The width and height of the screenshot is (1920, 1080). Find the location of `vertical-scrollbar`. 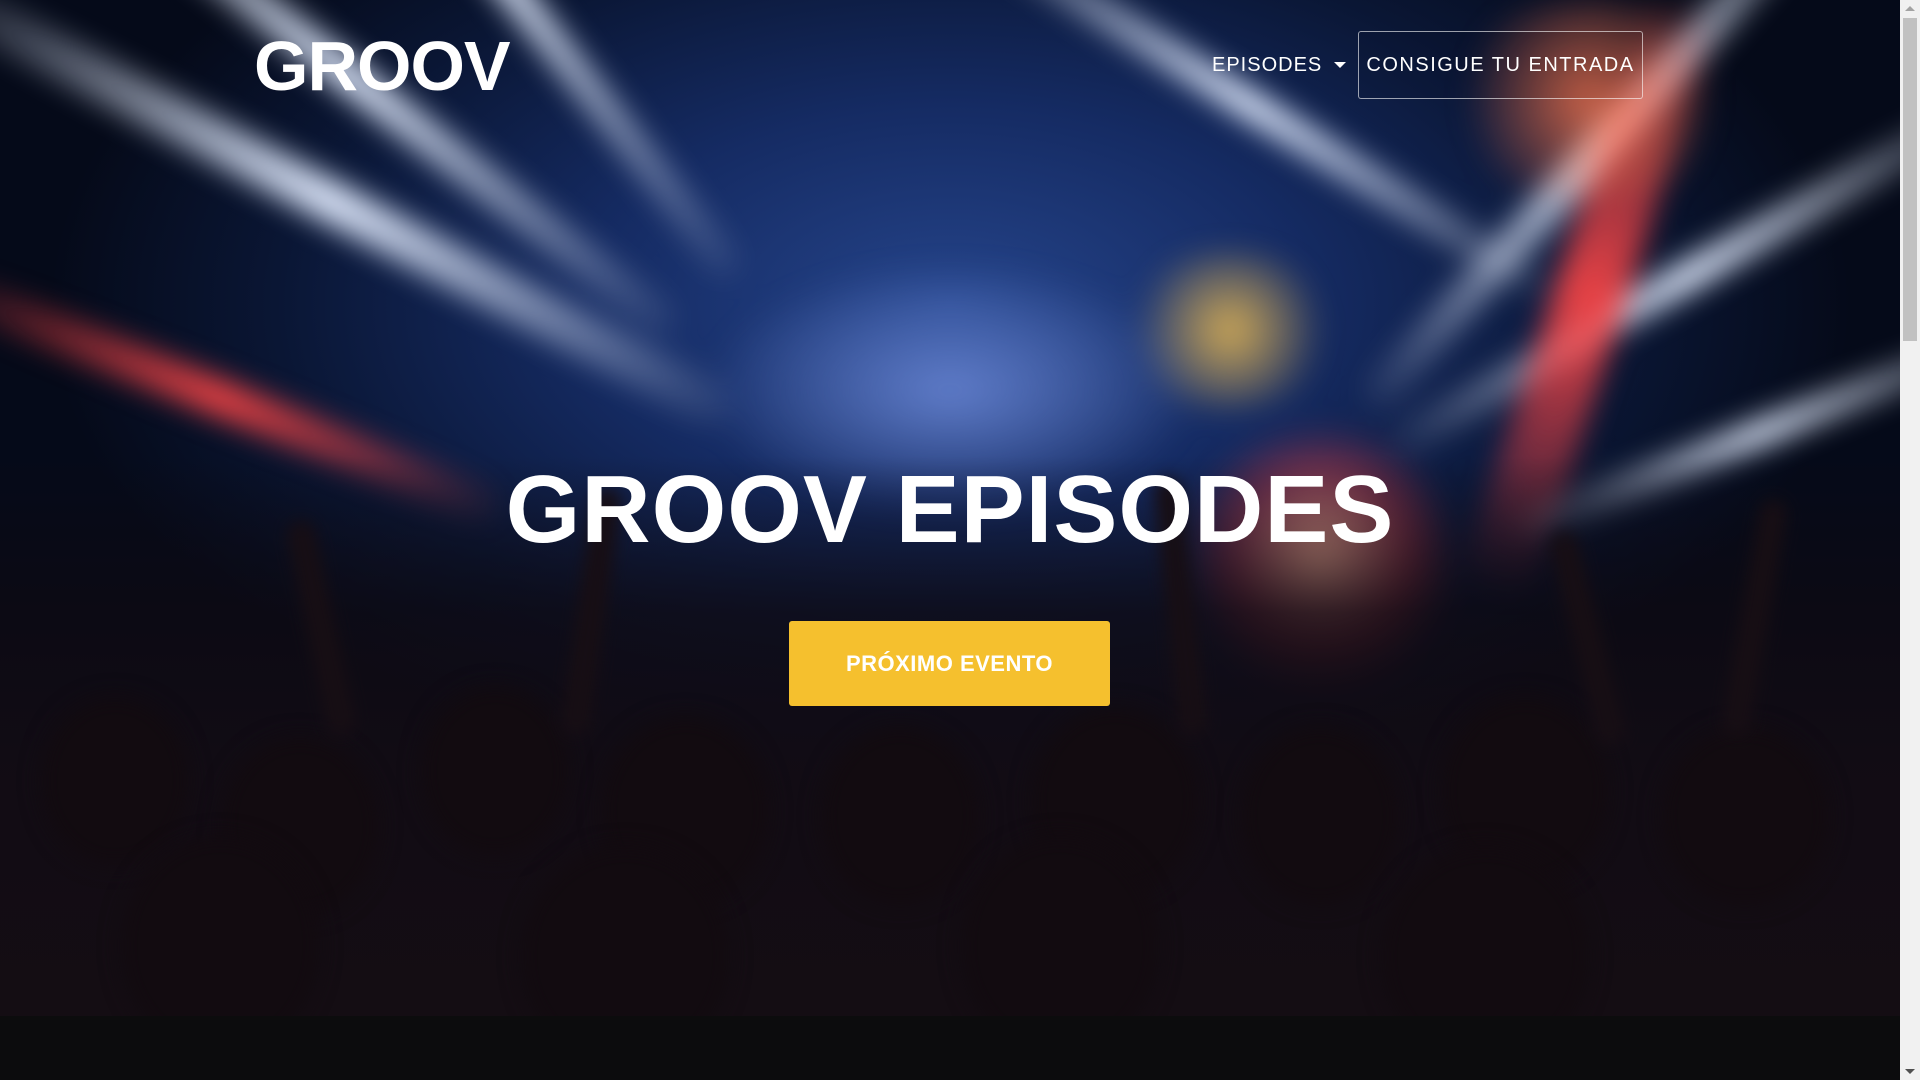

vertical-scrollbar is located at coordinates (1910, 540).